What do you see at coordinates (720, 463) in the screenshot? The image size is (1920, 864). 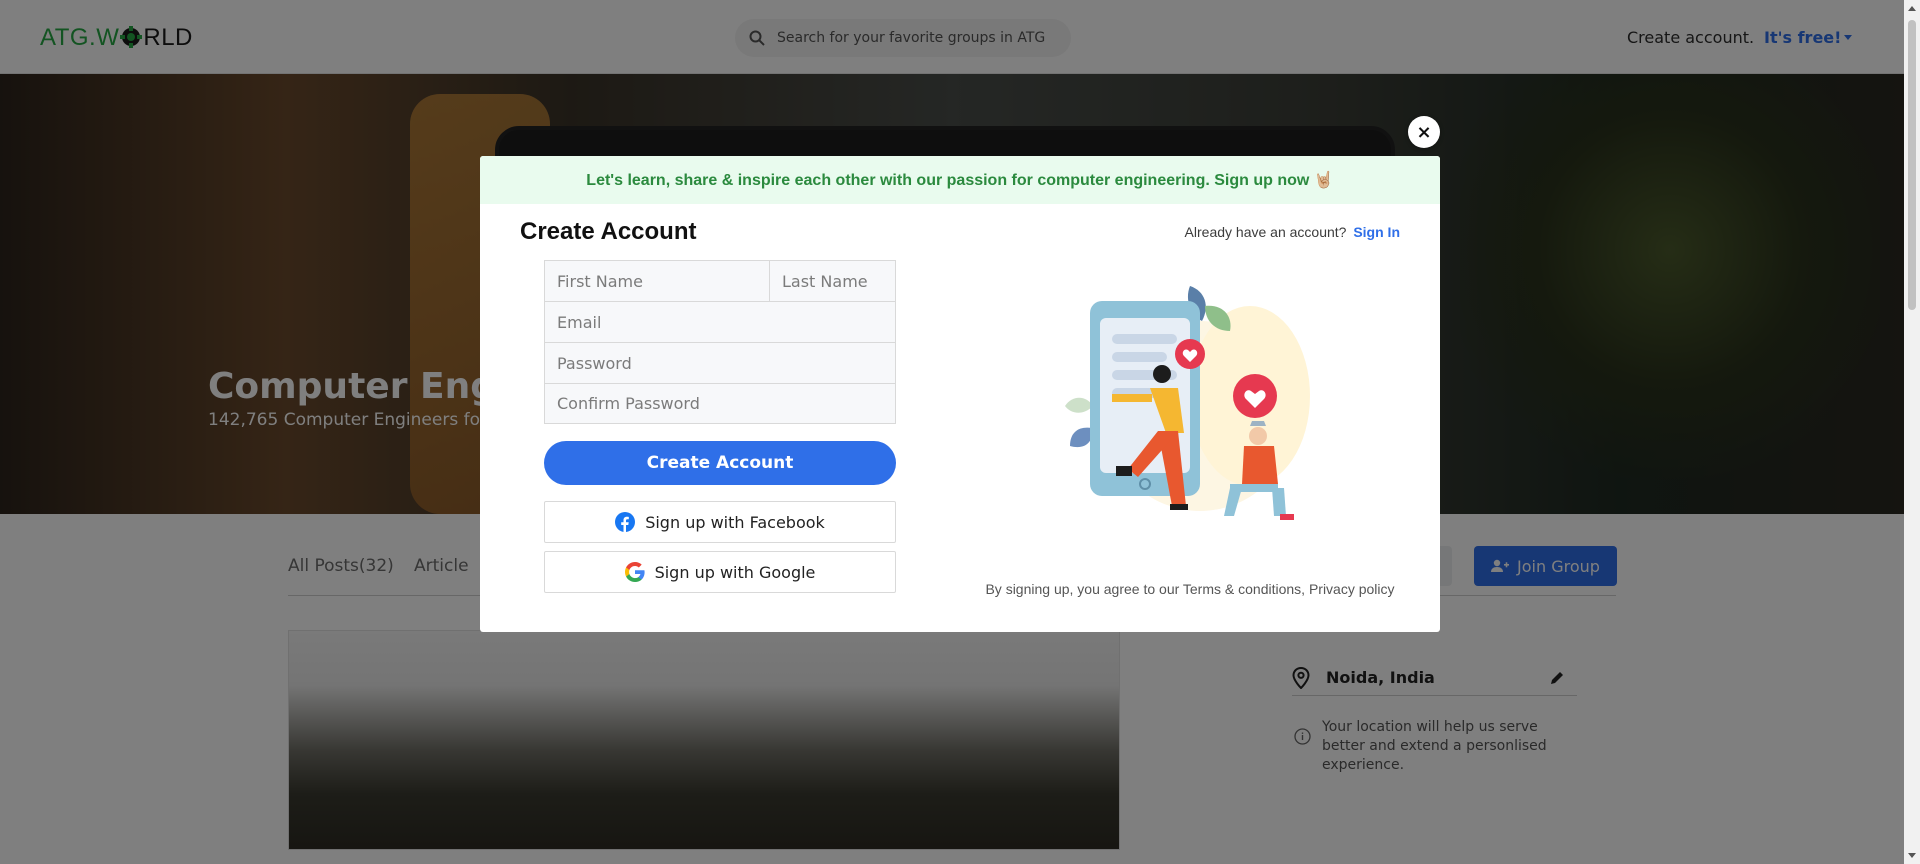 I see `create-account-button: Create Account` at bounding box center [720, 463].